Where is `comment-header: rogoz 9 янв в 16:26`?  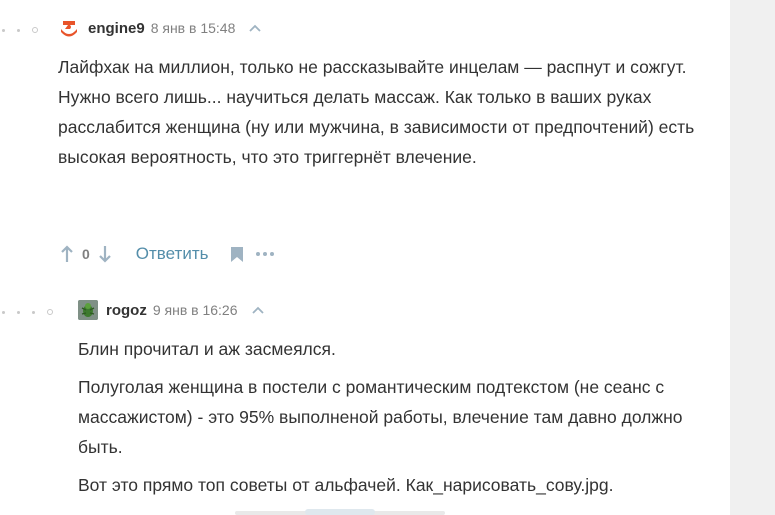
comment-header: rogoz 9 янв в 16:26 is located at coordinates (172, 310).